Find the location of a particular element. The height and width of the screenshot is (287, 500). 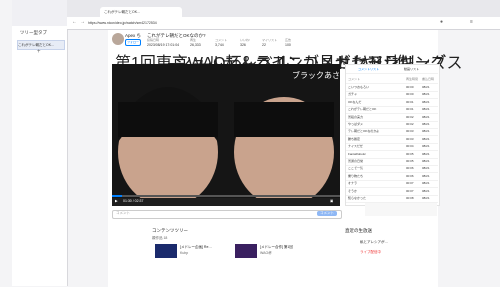

comment-bar is located at coordinates (227, 214).